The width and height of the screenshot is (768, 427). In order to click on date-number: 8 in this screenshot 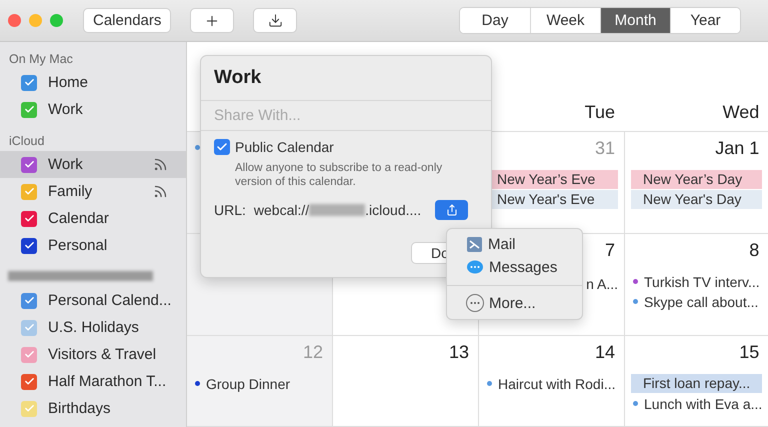, I will do `click(754, 250)`.